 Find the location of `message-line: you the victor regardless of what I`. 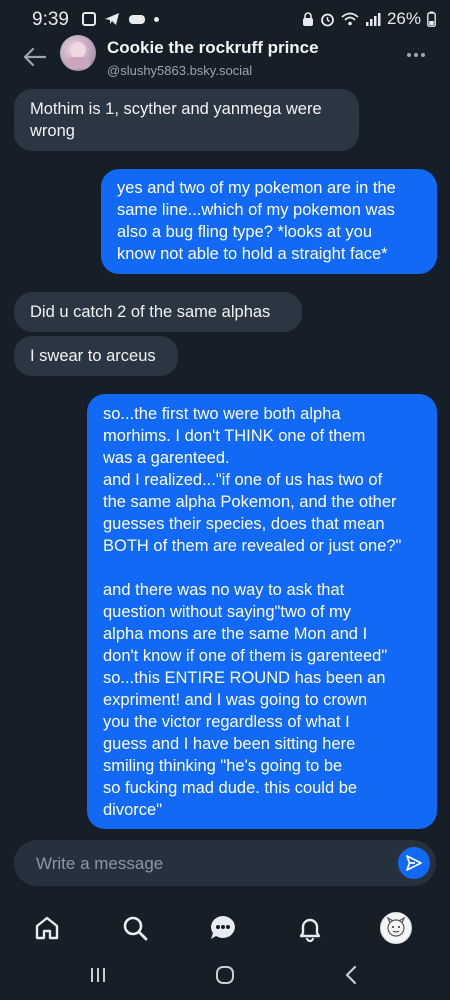

message-line: you the victor regardless of what I is located at coordinates (226, 722).